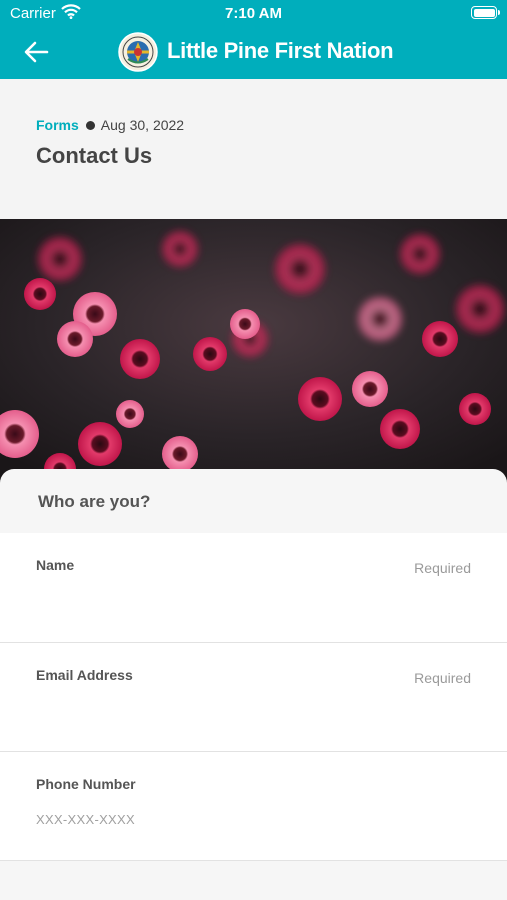 This screenshot has width=507, height=900. I want to click on phone-label: Phone Number, so click(86, 784).